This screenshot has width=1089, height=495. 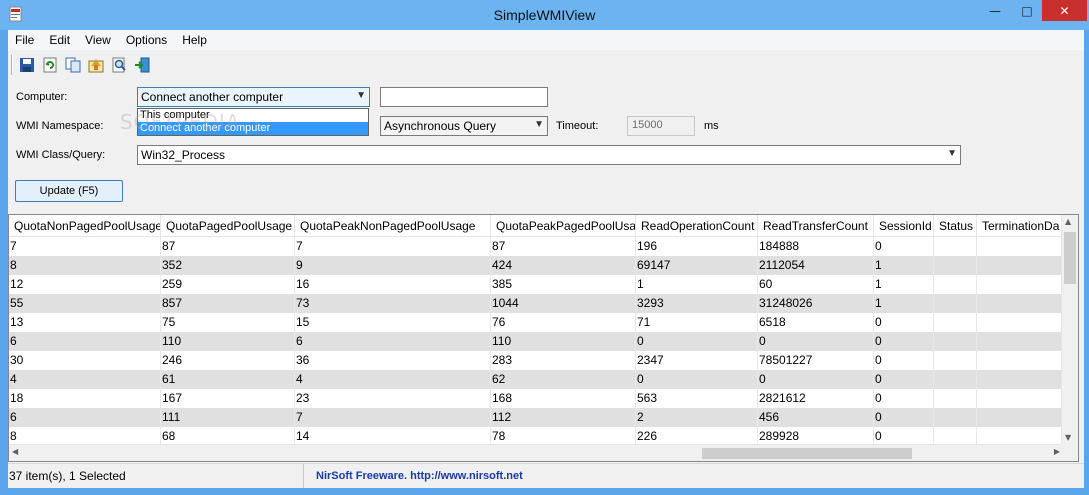 What do you see at coordinates (183, 155) in the screenshot?
I see `class-query-value: Win32_Process` at bounding box center [183, 155].